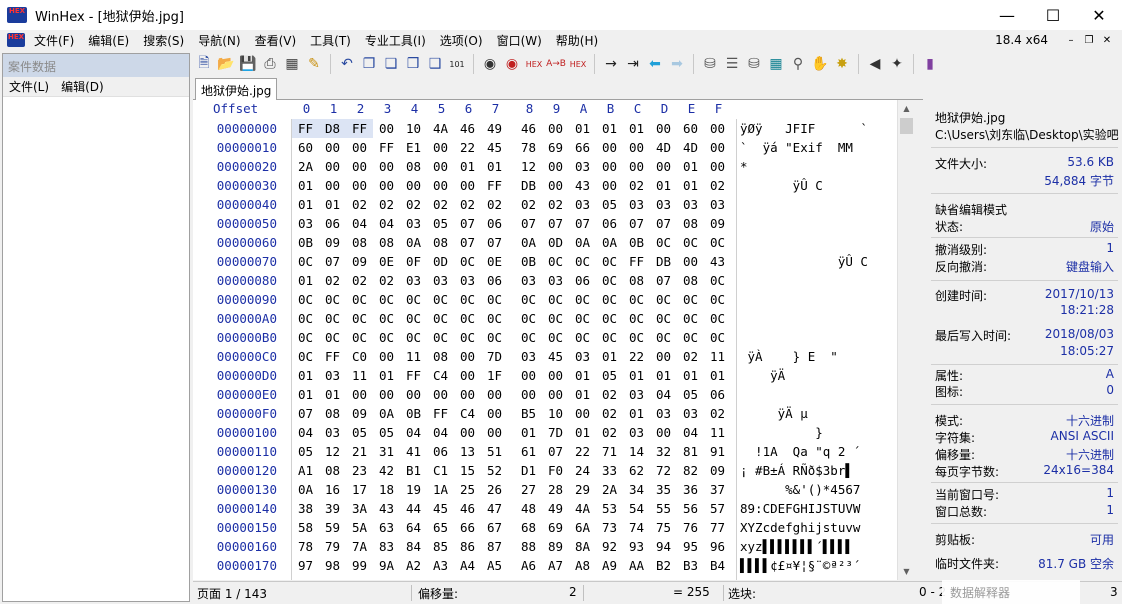  Describe the element at coordinates (514, 185) in the screenshot. I see `hex-row: 01 00 00 00 00 00 00 FF DB 00 43 00 02 01 01 02` at that location.